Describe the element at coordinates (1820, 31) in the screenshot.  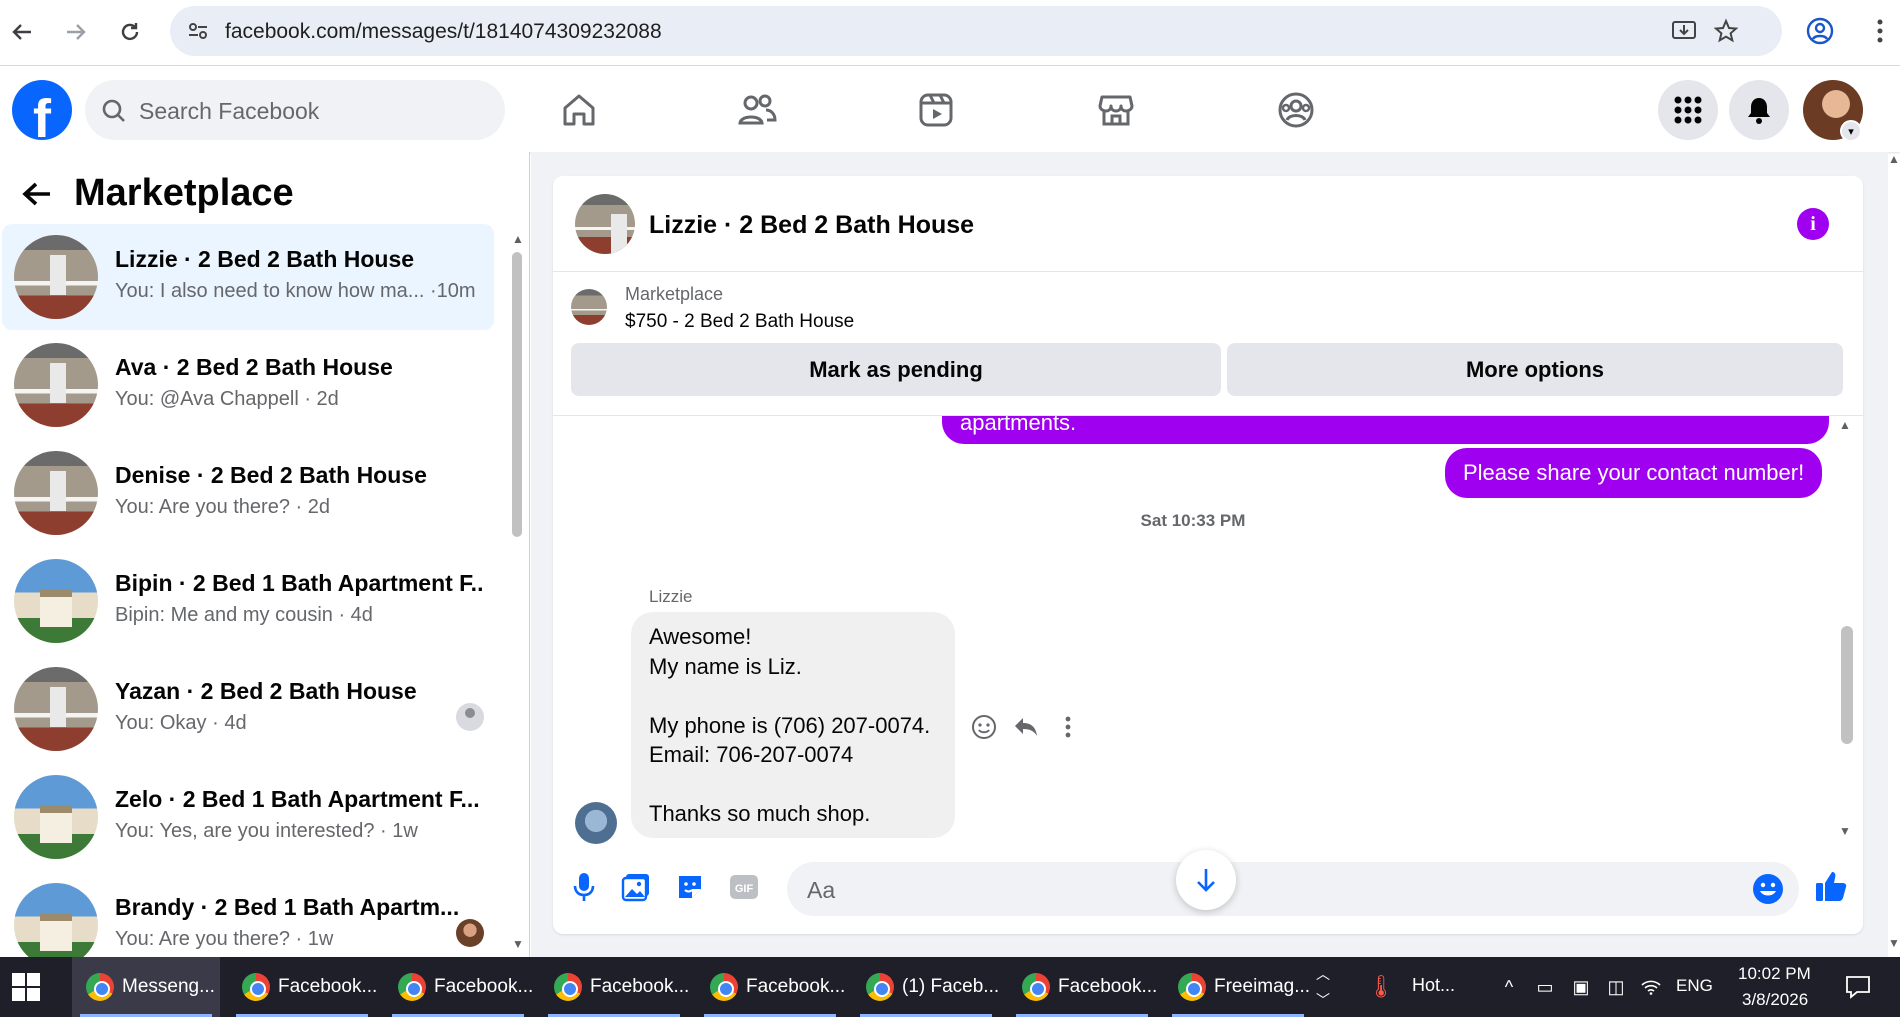
I see `profile-icon` at that location.